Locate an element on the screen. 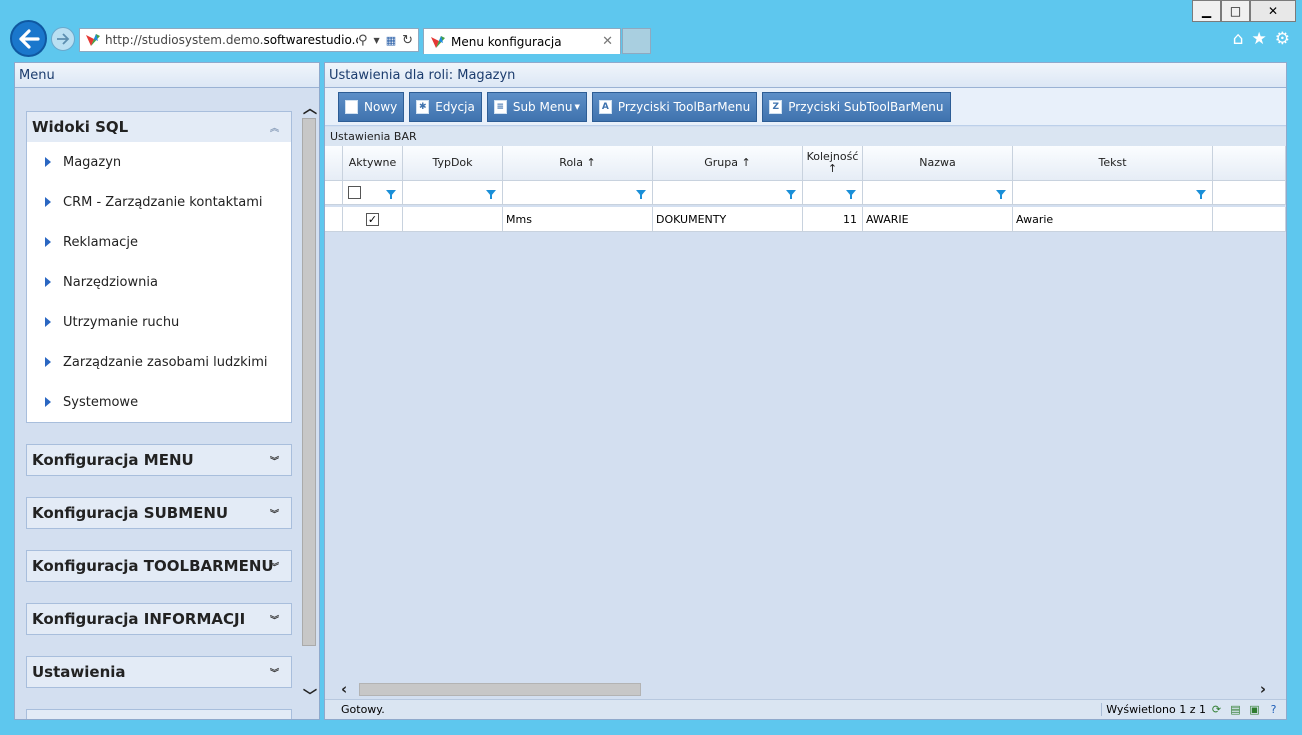 The width and height of the screenshot is (1302, 735). table-row: ✓ Mms DOKUMENTY 11 AWARIE Awarie is located at coordinates (805, 219).